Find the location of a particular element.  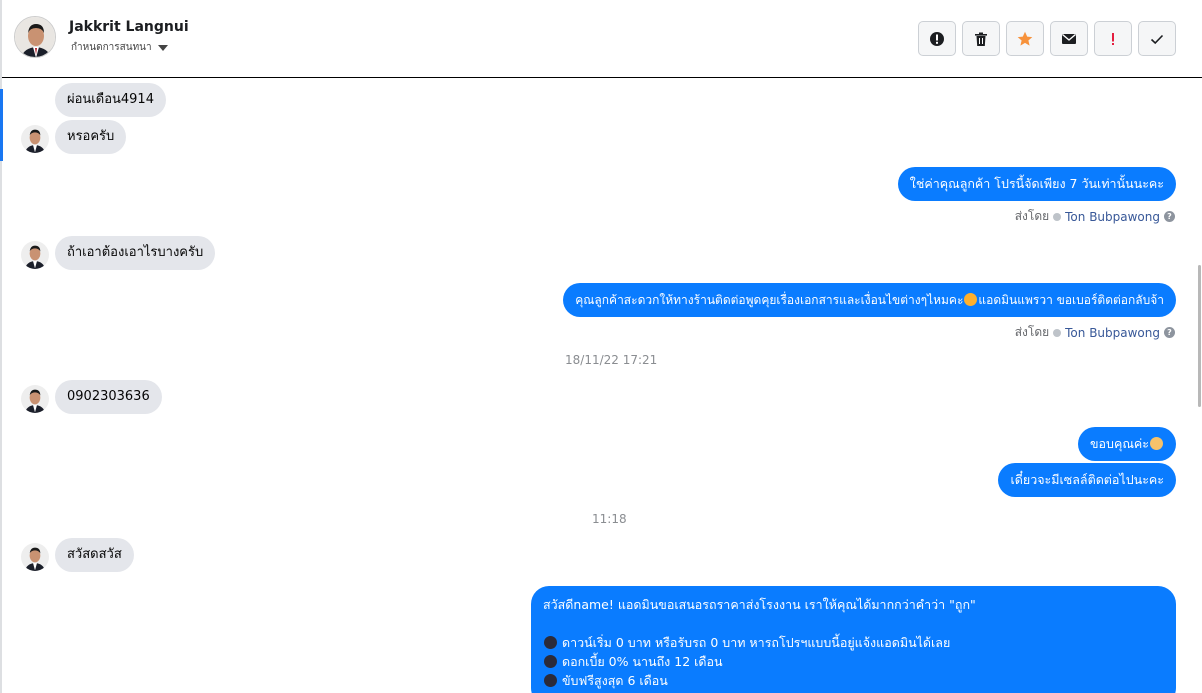

timestamp: 11:18 is located at coordinates (609, 519).